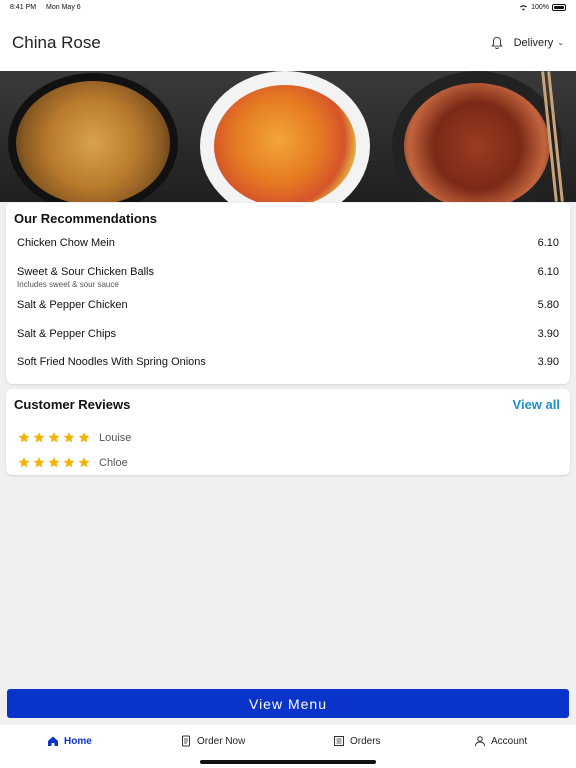 This screenshot has width=576, height=768. Describe the element at coordinates (68, 284) in the screenshot. I see `menu-item-note: Includes sweet & sour sauce` at that location.